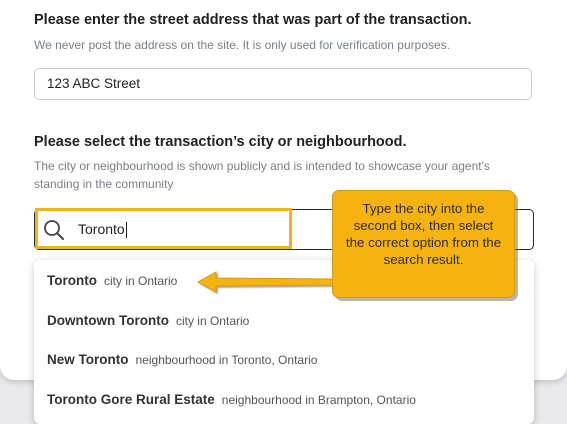 This screenshot has width=567, height=424. Describe the element at coordinates (226, 360) in the screenshot. I see `option-description: neighbourhood in Toronto, Ontario` at that location.